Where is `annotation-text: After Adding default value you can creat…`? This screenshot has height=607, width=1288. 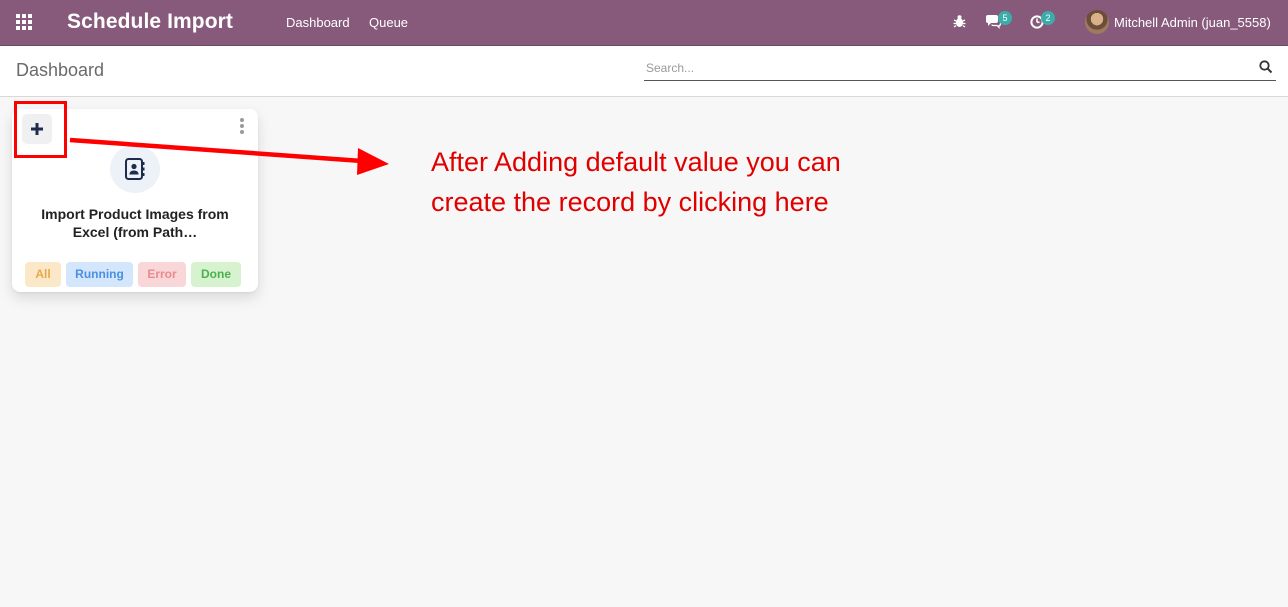
annotation-text: After Adding default value you can creat… is located at coordinates (691, 182).